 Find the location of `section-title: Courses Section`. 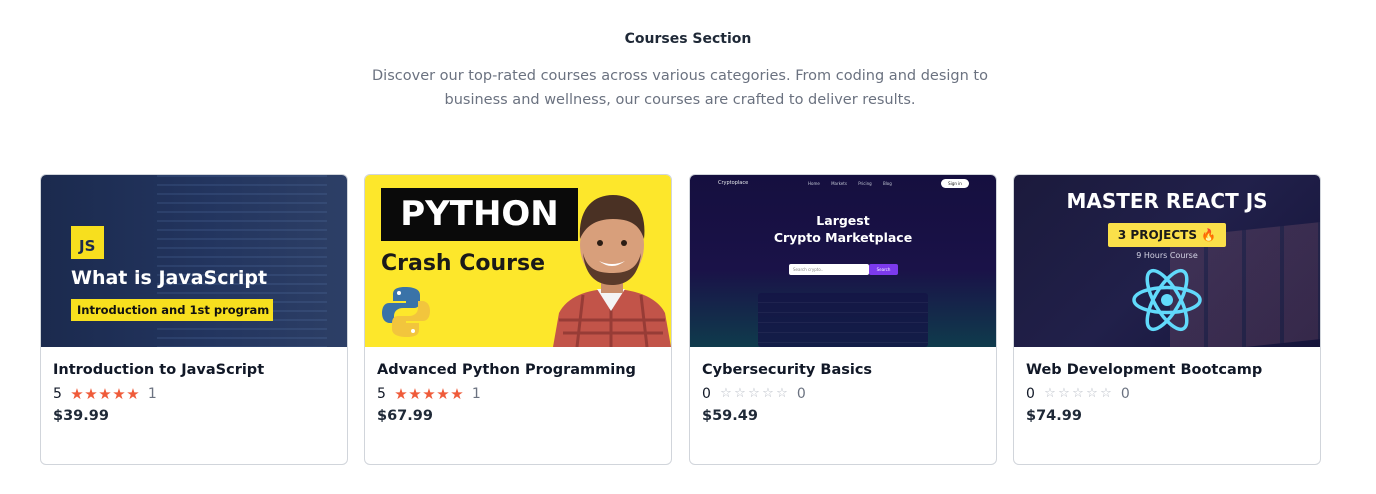

section-title: Courses Section is located at coordinates (688, 39).